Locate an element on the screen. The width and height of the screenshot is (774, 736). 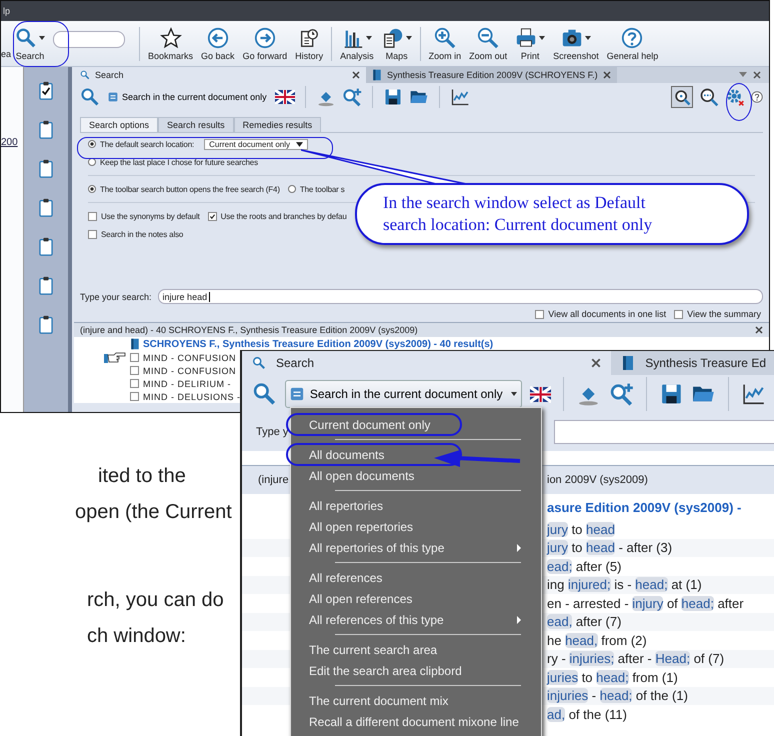
menu-item: All documents is located at coordinates (374, 454).